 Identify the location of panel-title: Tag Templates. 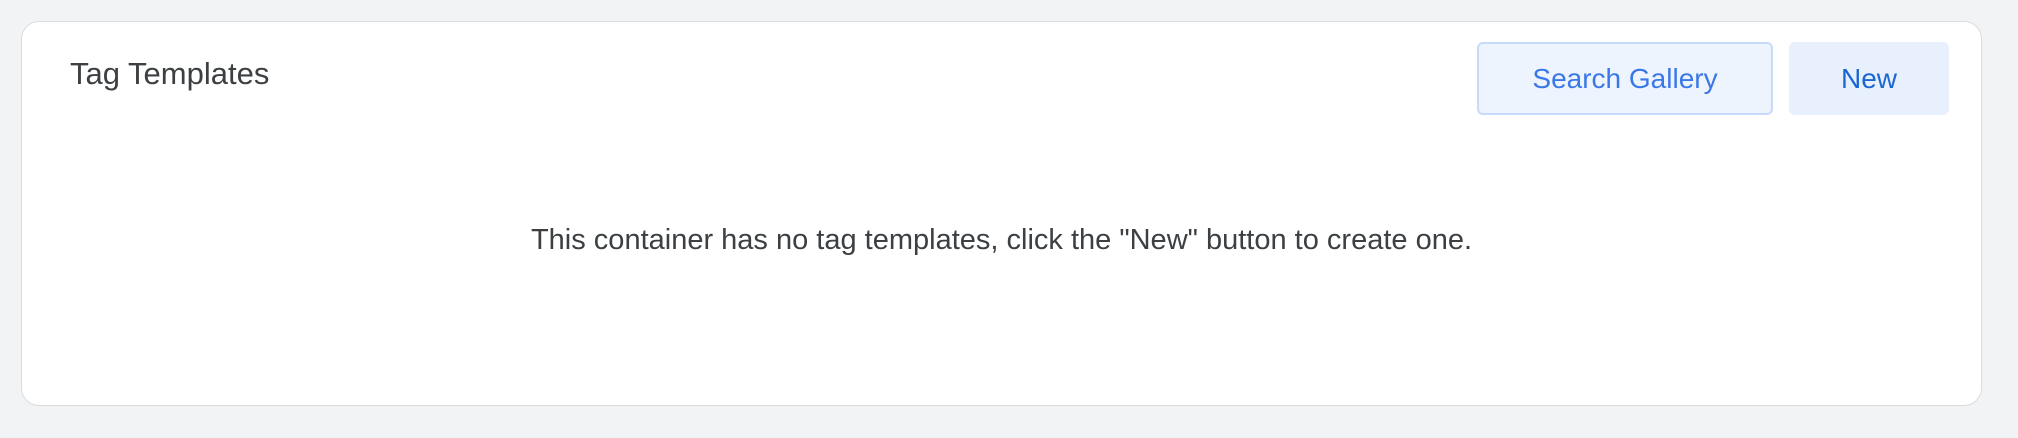
(170, 73).